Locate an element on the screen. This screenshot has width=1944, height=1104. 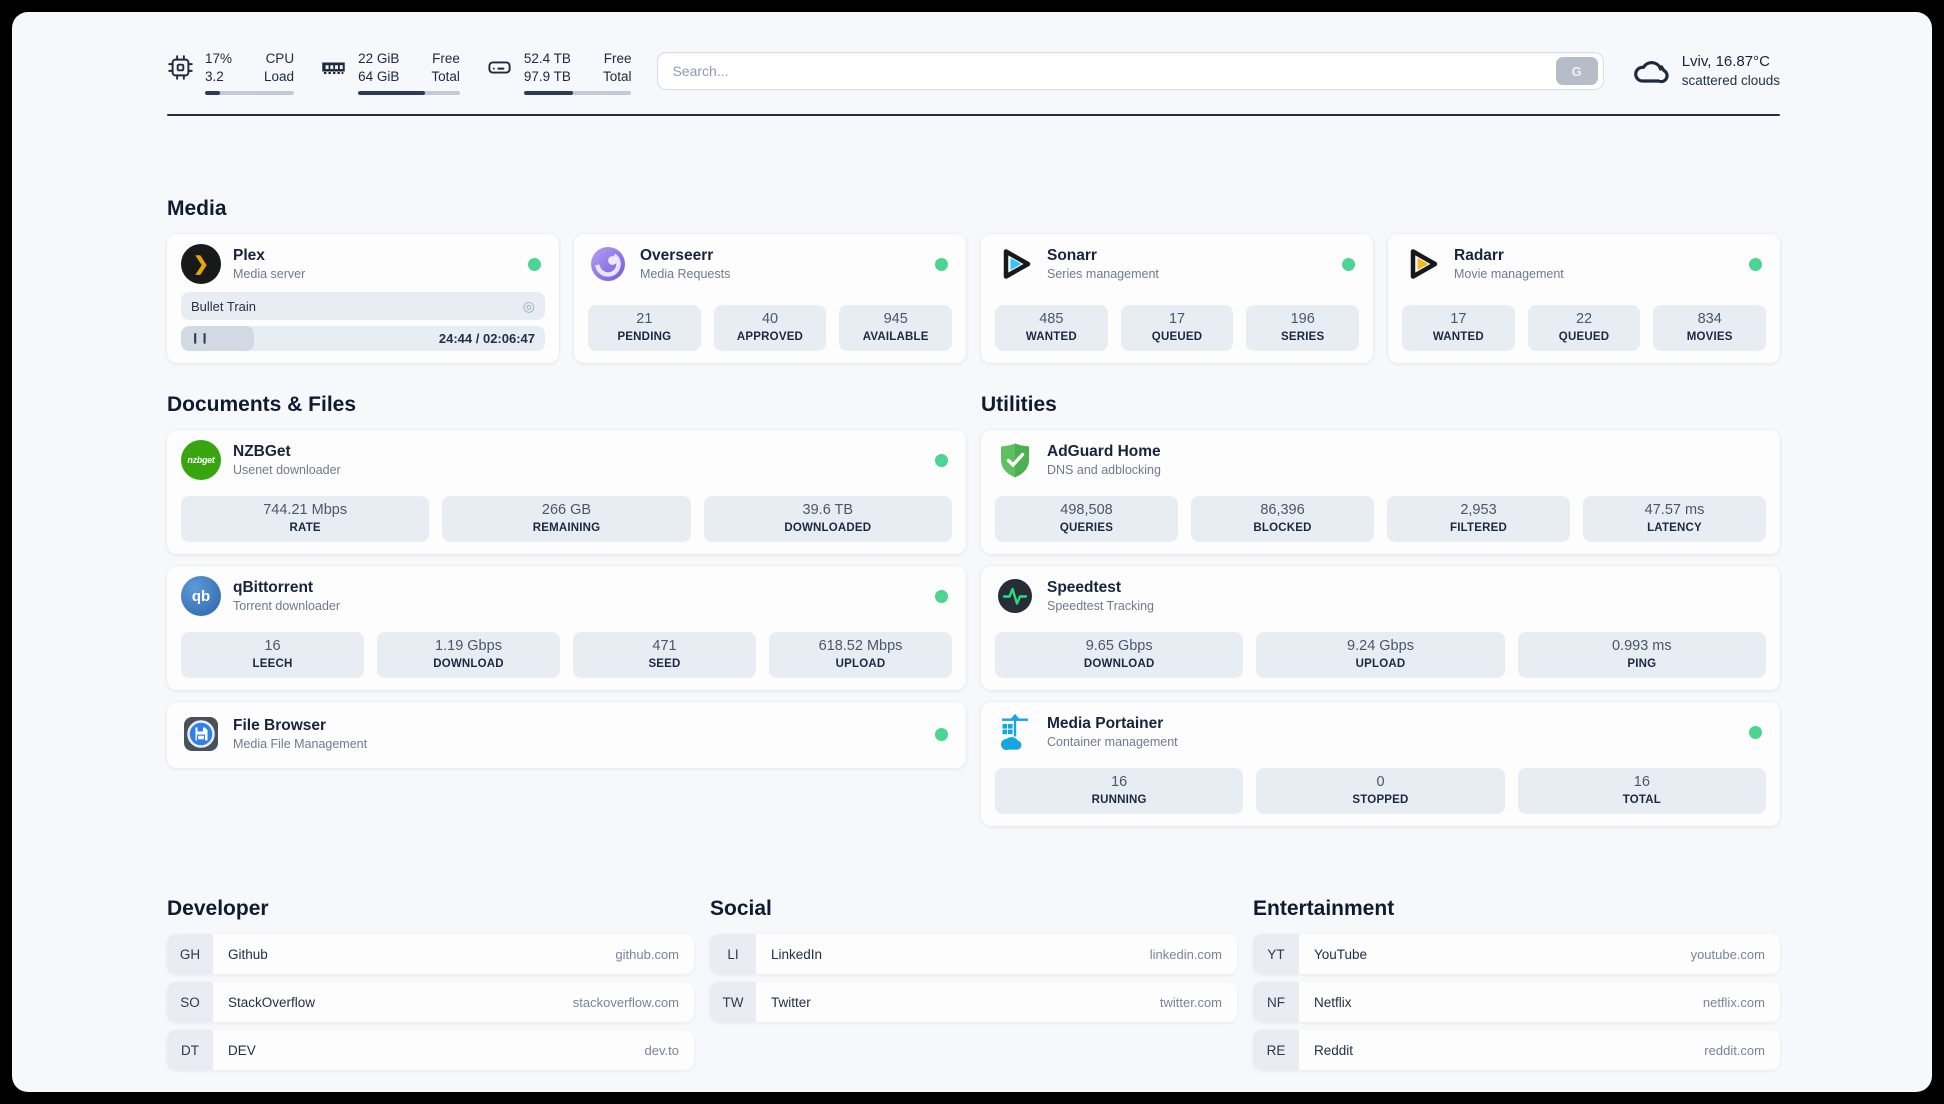
weather-condition: scattered clouds is located at coordinates (1730, 80).